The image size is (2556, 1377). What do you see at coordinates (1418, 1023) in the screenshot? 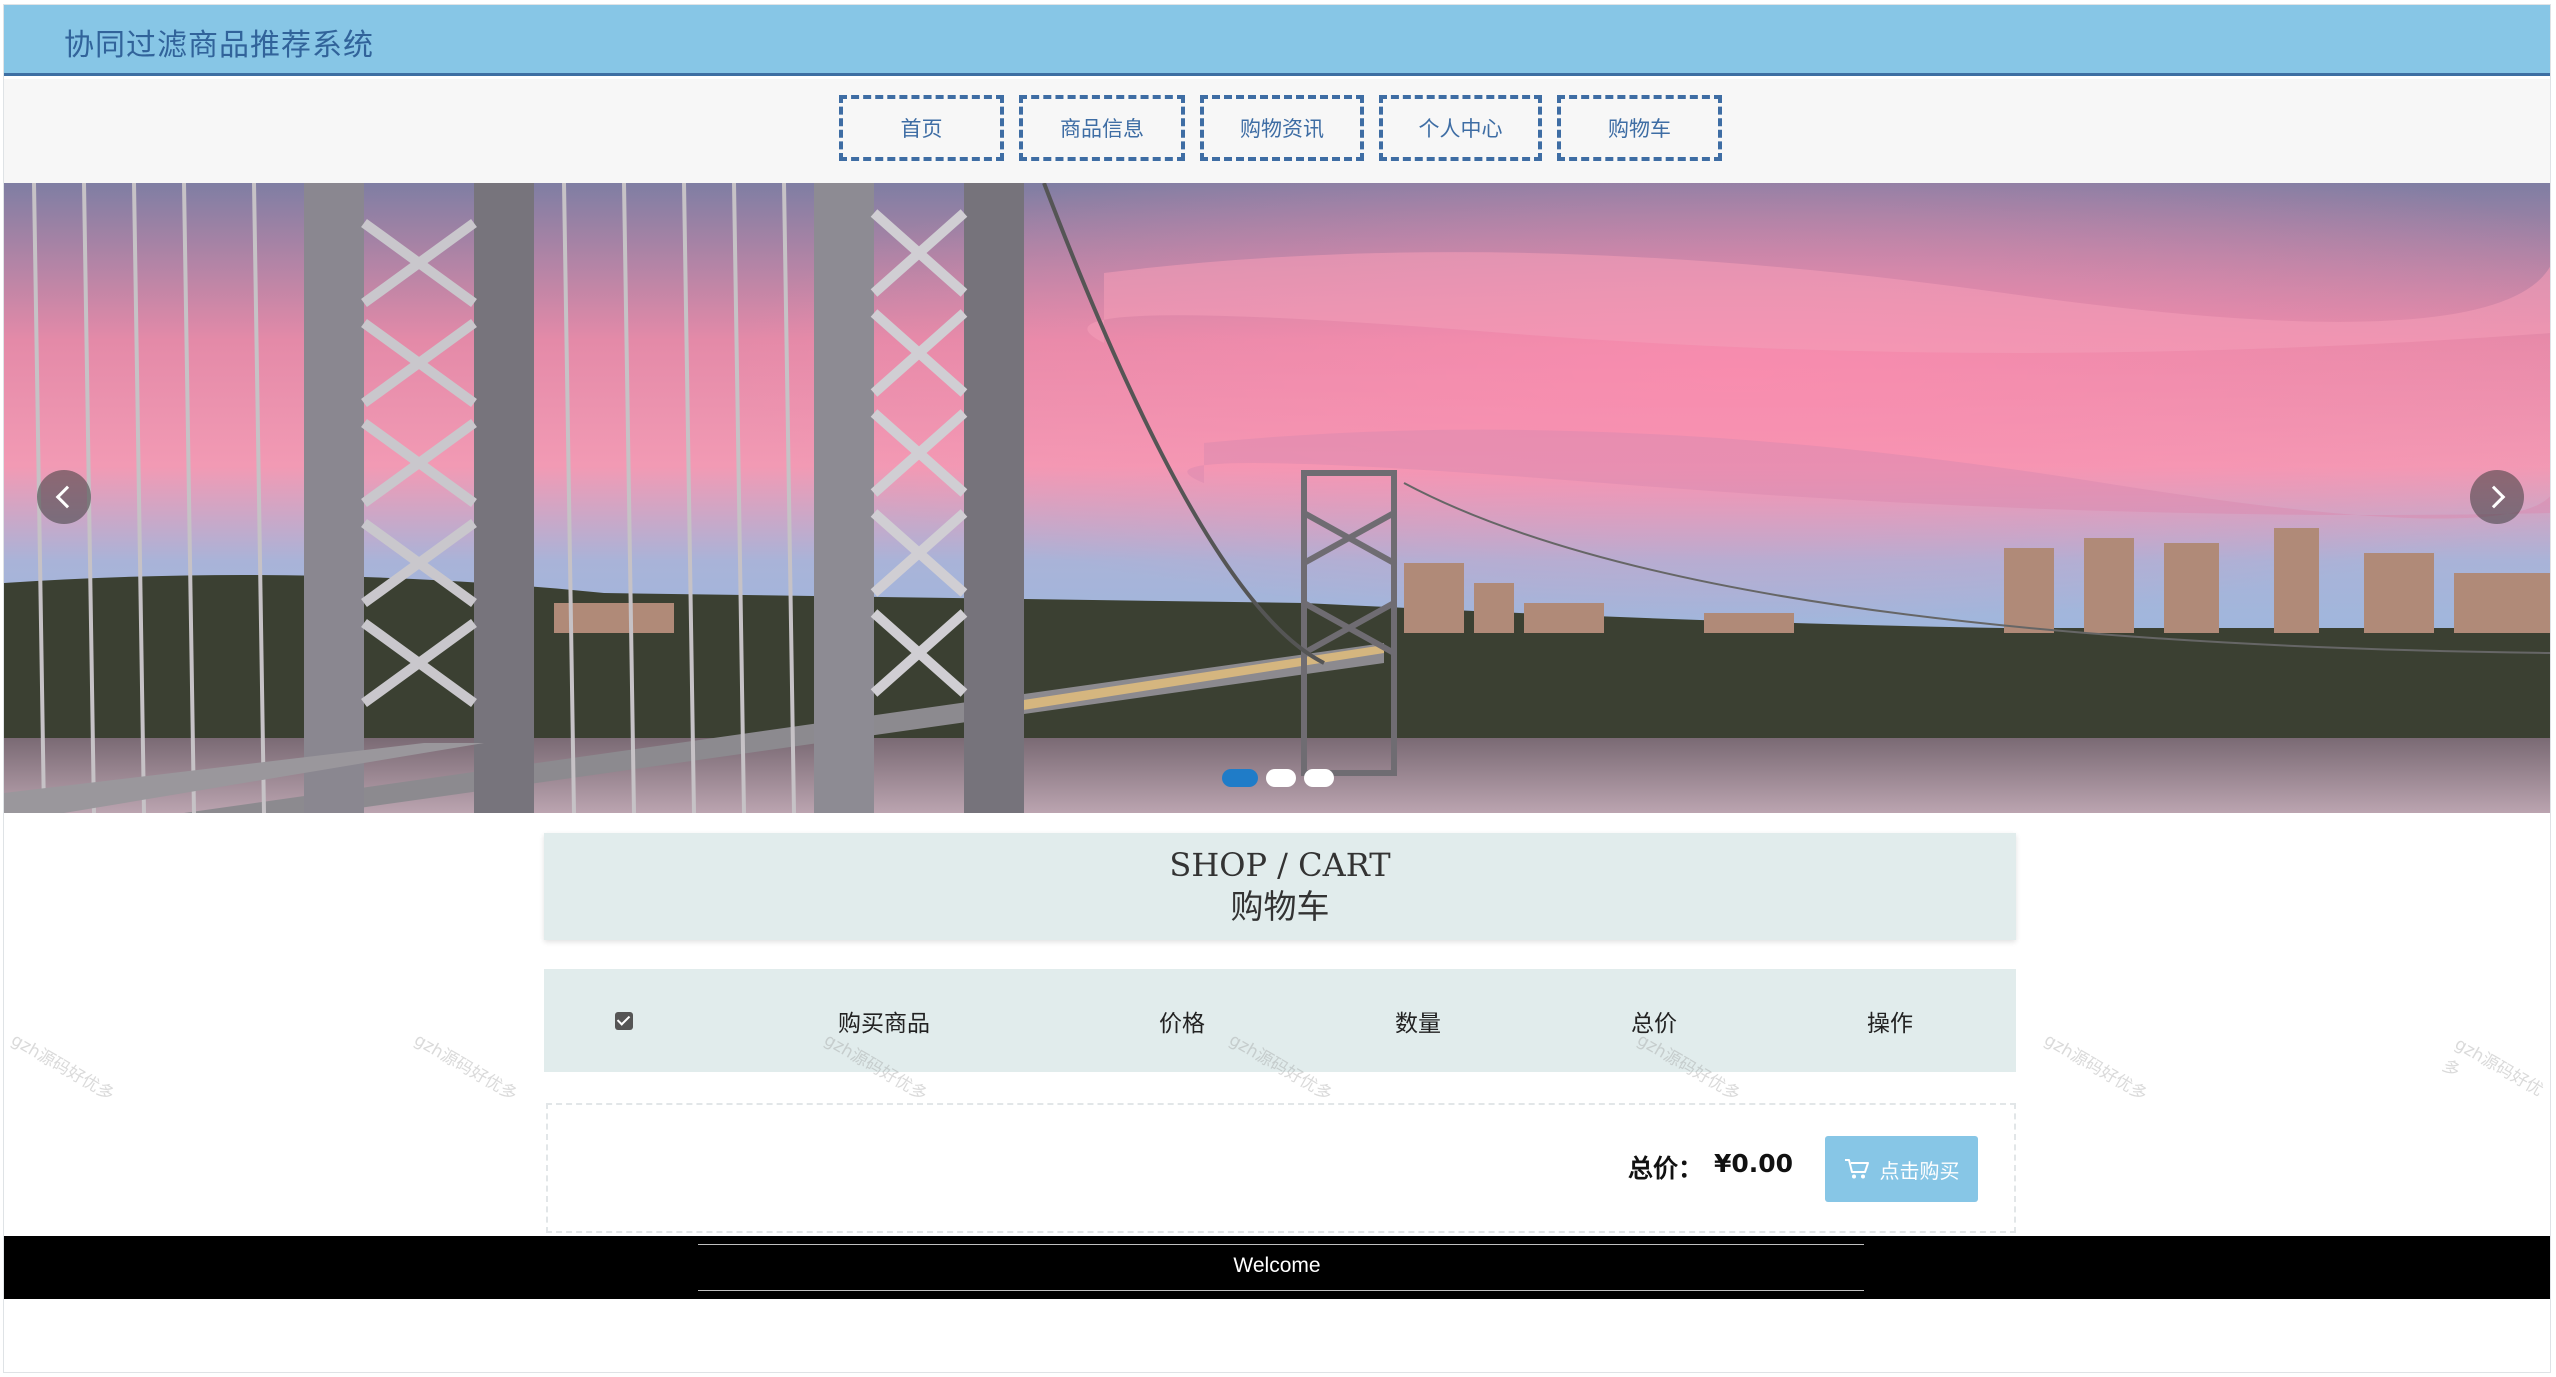
I see `column-header-quantity: 数量` at bounding box center [1418, 1023].